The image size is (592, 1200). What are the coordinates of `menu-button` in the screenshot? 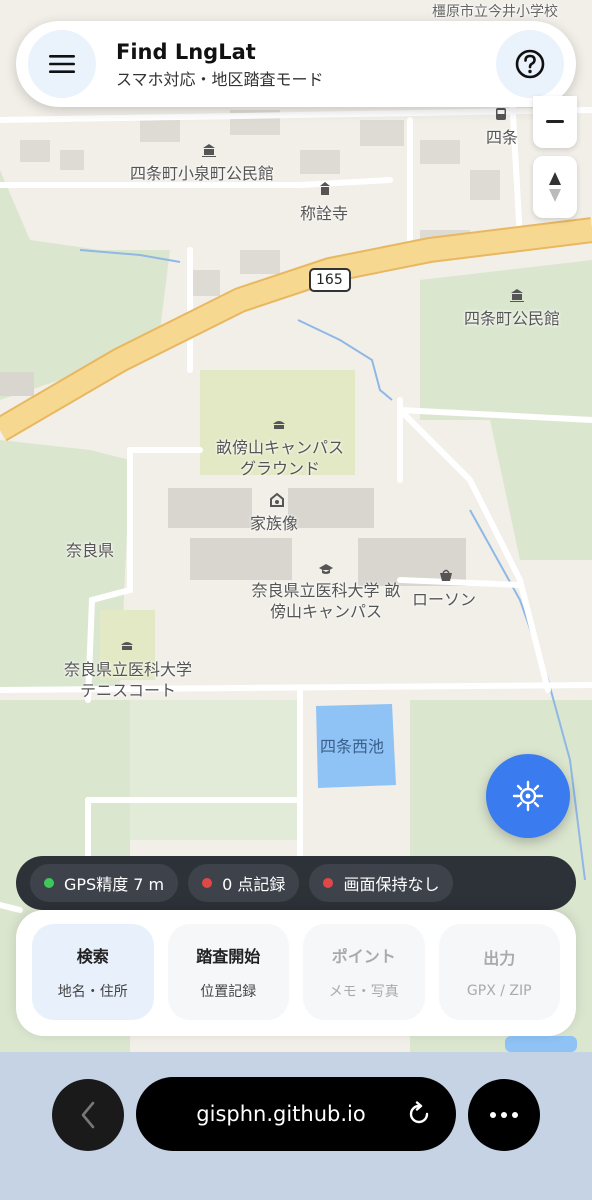 It's located at (62, 64).